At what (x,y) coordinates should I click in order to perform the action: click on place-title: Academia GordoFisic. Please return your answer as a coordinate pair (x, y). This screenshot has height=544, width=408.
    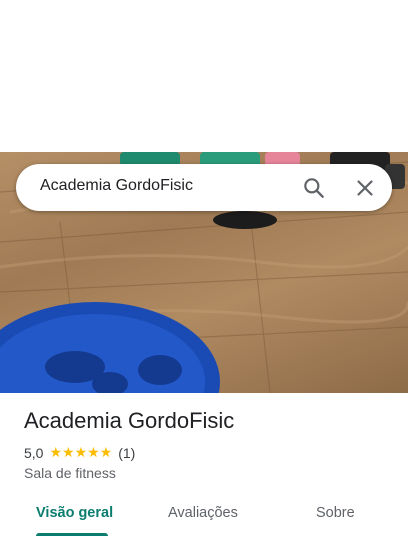
    Looking at the image, I should click on (129, 420).